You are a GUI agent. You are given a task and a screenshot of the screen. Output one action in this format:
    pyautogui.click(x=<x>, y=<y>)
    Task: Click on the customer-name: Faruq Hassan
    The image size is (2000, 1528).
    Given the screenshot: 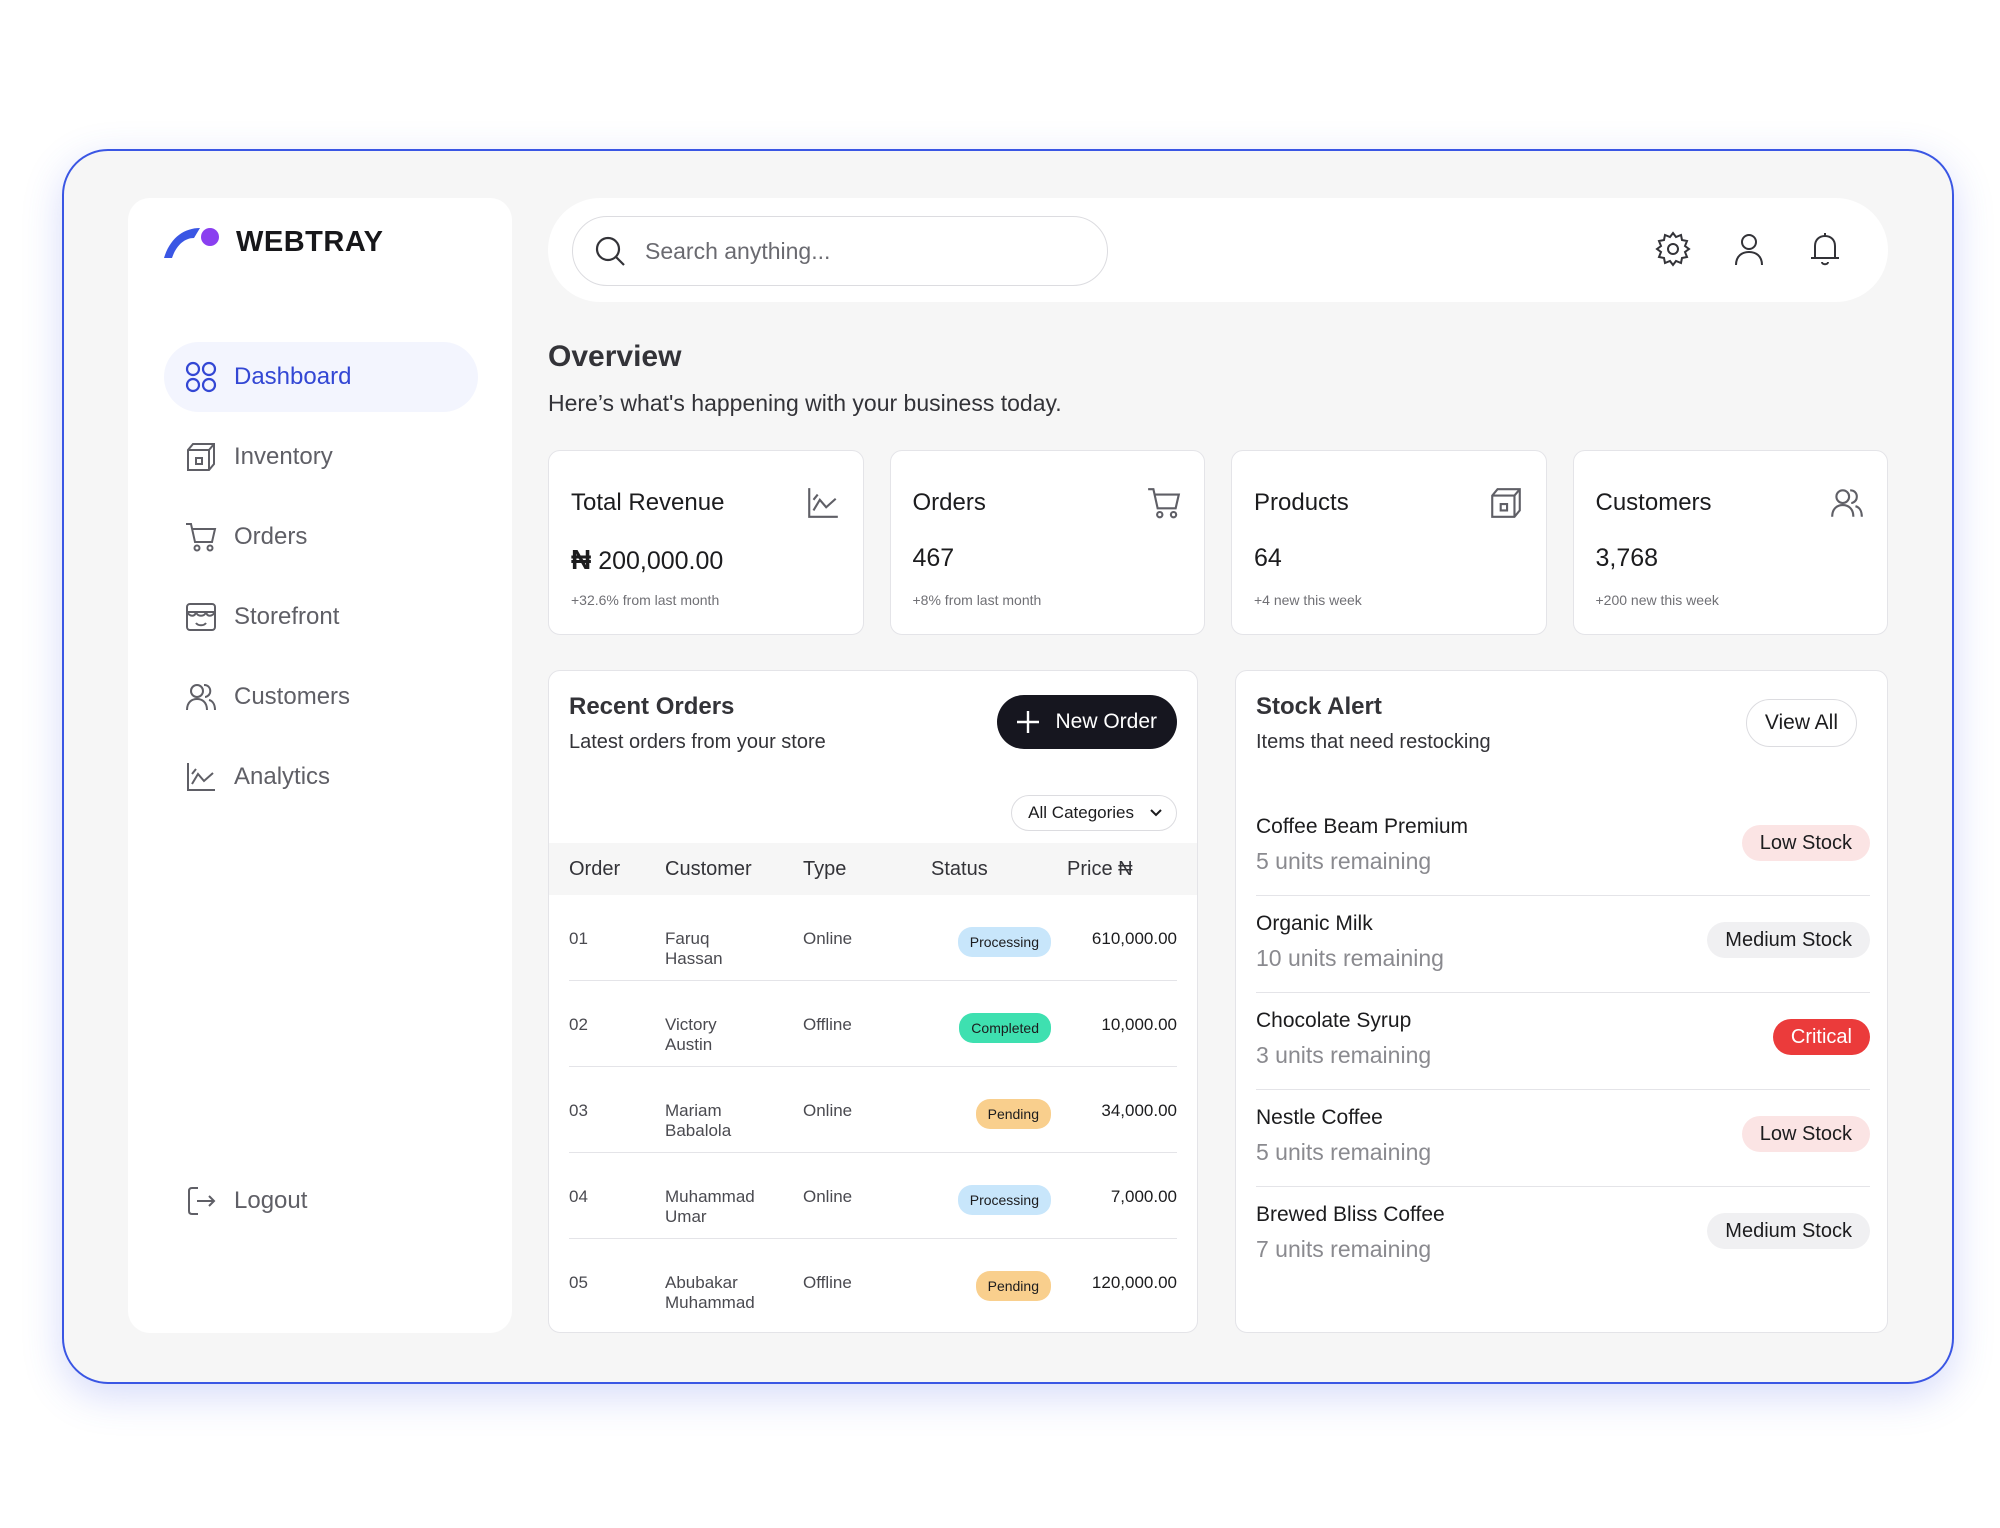 What is the action you would take?
    pyautogui.click(x=694, y=948)
    